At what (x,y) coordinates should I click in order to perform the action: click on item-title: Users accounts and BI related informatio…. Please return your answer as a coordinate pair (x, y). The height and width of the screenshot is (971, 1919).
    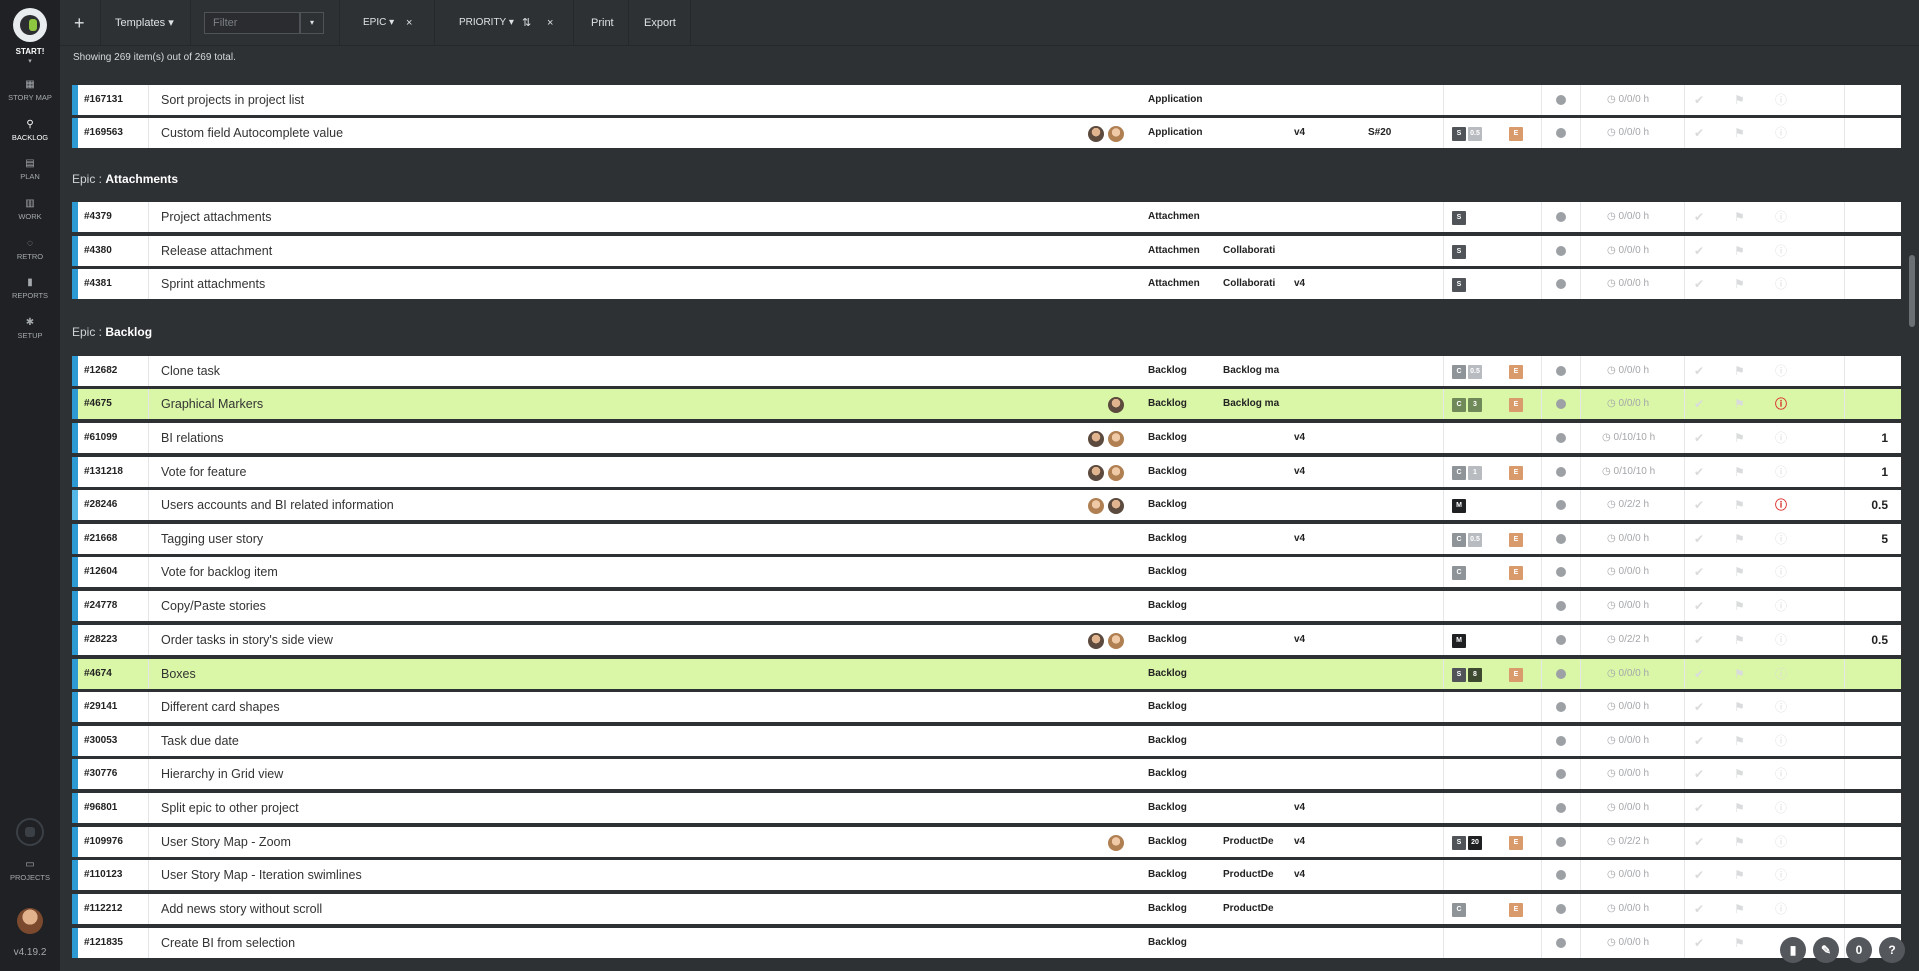
    Looking at the image, I should click on (598, 505).